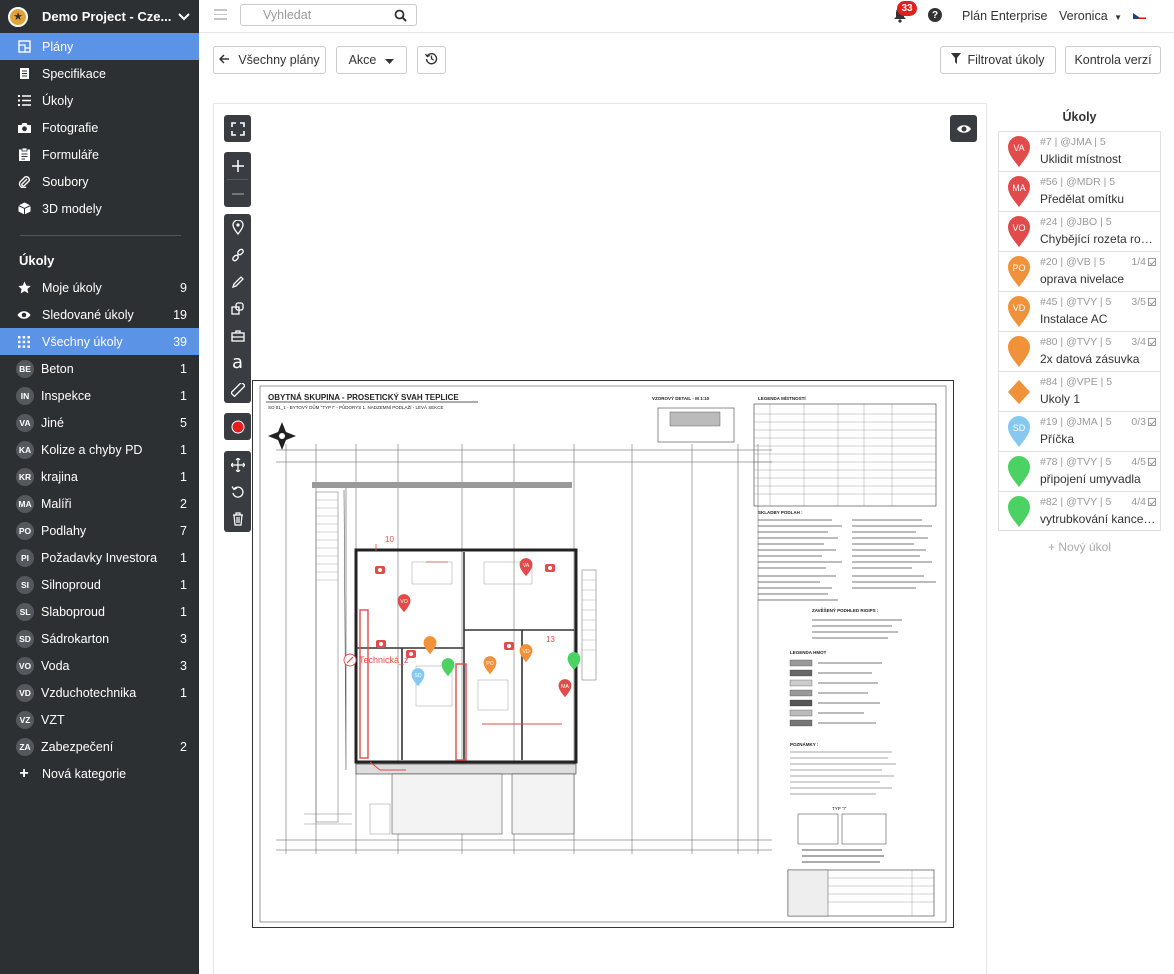 The width and height of the screenshot is (1174, 974). I want to click on task-card: VD #45 | @TVY | 5 3/5 Instalace AC, so click(1079, 311).